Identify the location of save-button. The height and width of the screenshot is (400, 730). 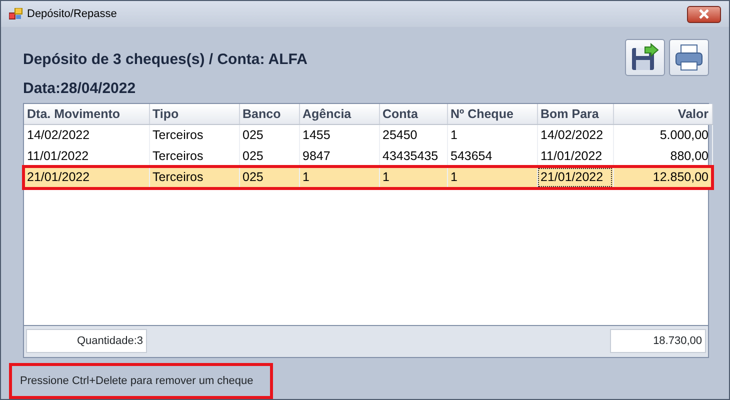
(645, 57).